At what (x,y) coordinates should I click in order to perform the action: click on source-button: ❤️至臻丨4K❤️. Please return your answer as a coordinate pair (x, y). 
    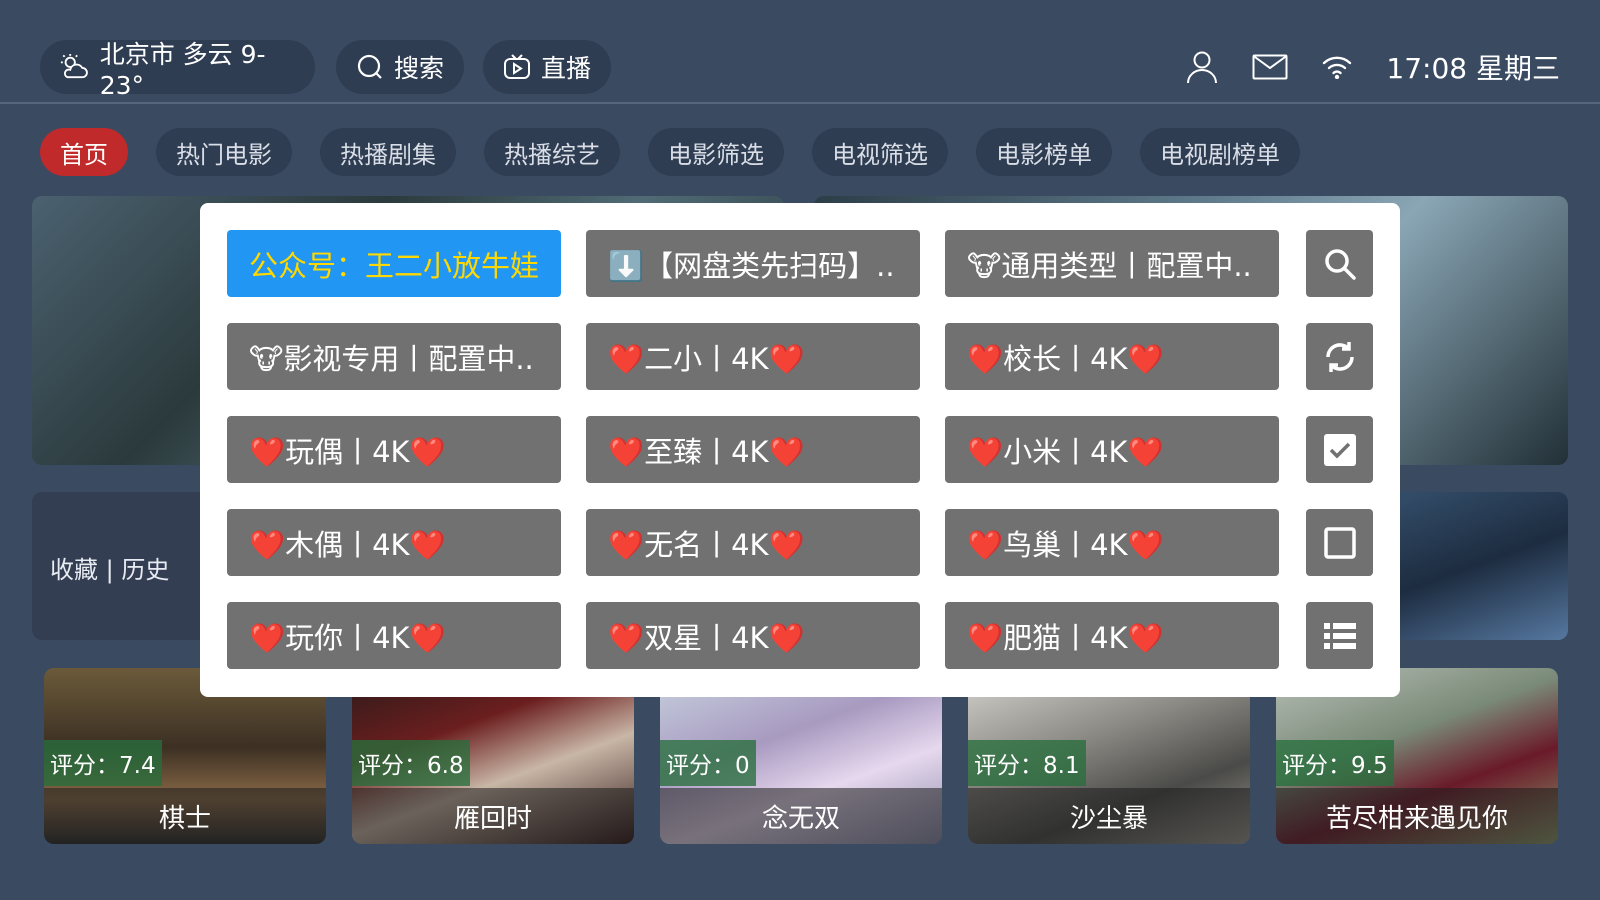
    Looking at the image, I should click on (753, 449).